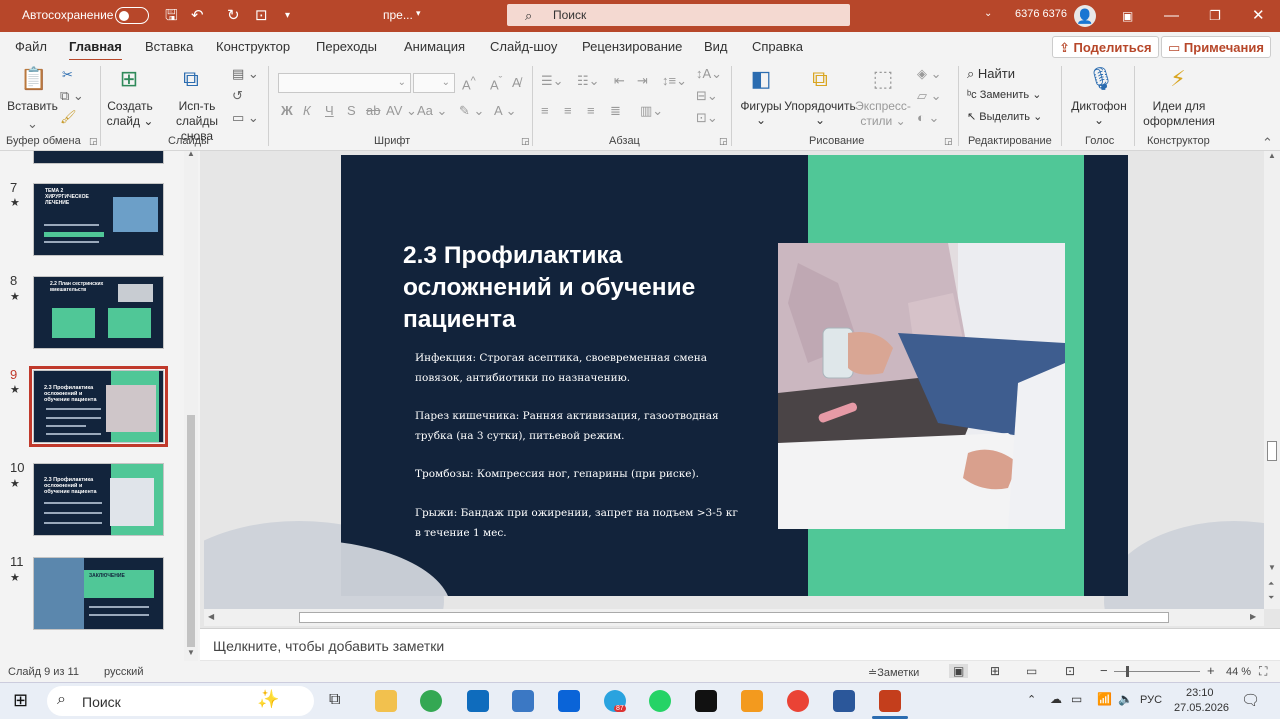  What do you see at coordinates (752, 701) in the screenshot?
I see `sublime-icon` at bounding box center [752, 701].